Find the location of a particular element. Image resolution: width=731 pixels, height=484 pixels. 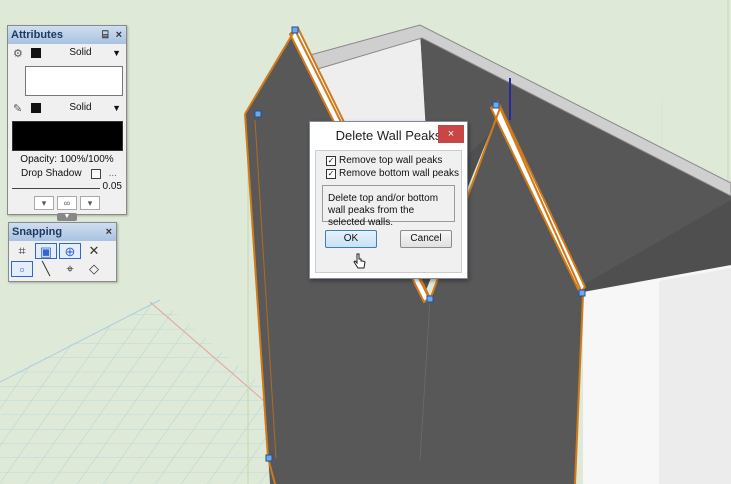

fill-style-row: ⚙ Solid ▼ is located at coordinates (67, 53).